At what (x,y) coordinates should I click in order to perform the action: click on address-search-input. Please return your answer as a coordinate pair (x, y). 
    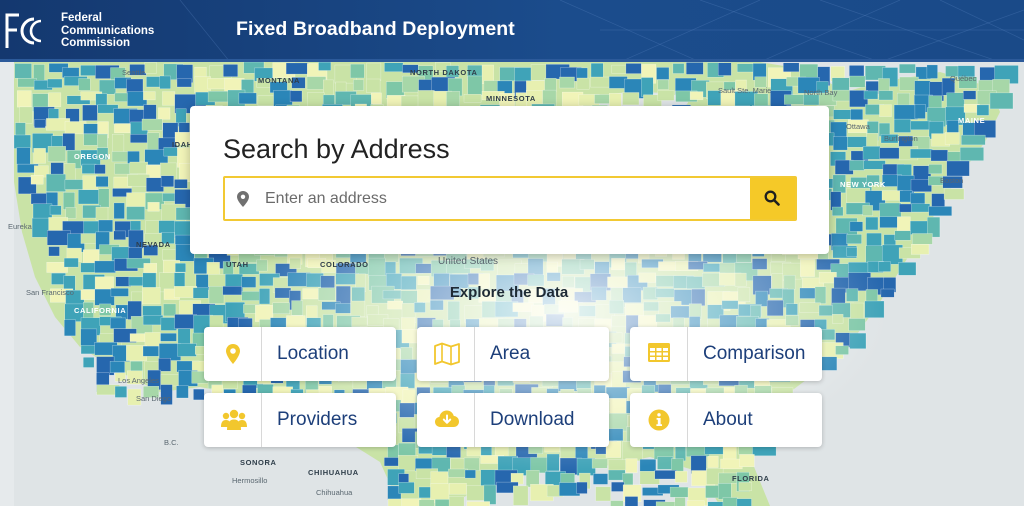
    Looking at the image, I should click on (505, 198).